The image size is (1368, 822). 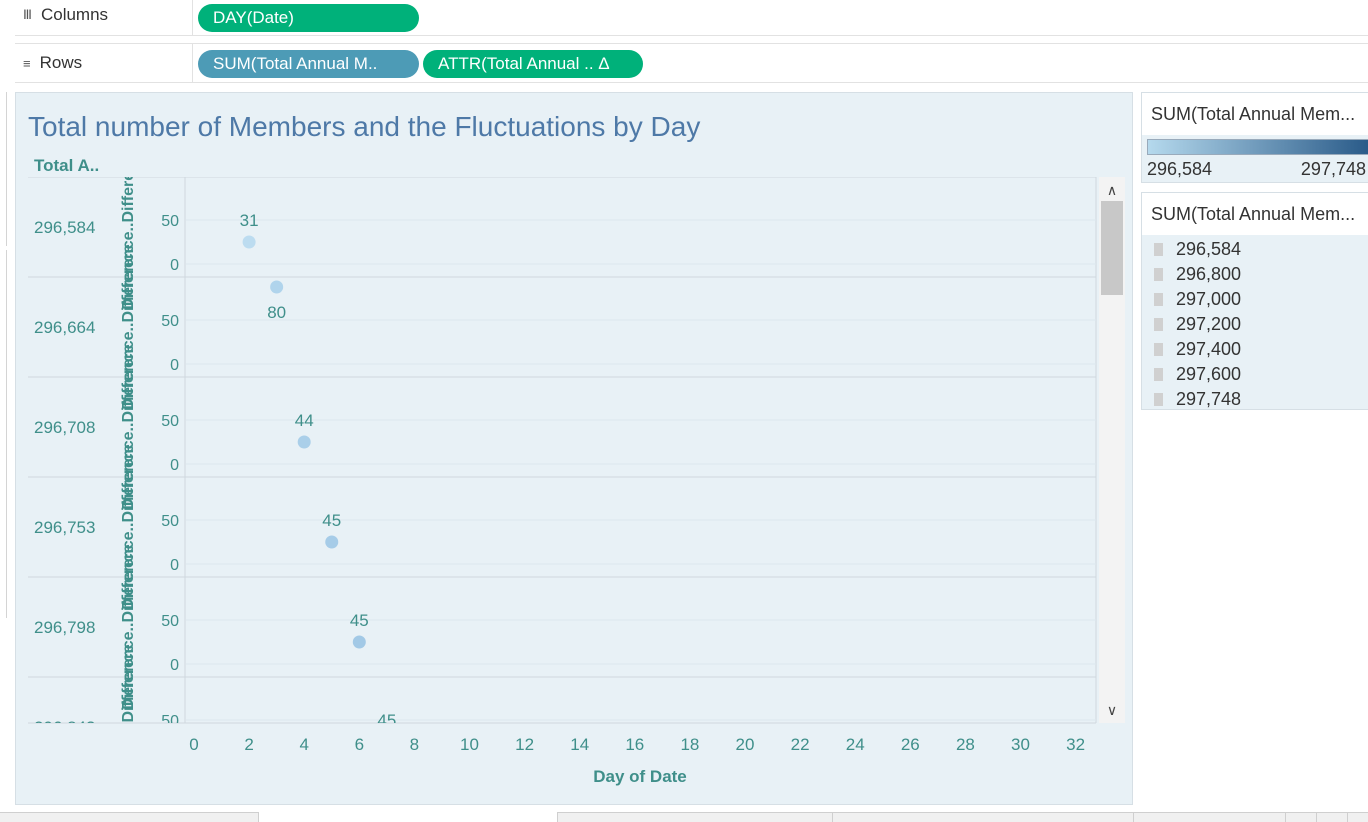 What do you see at coordinates (1209, 399) in the screenshot?
I see `legend-item-label: 297,748` at bounding box center [1209, 399].